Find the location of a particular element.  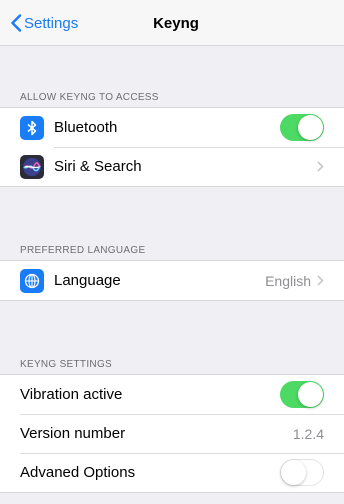

globe-icon is located at coordinates (32, 280).